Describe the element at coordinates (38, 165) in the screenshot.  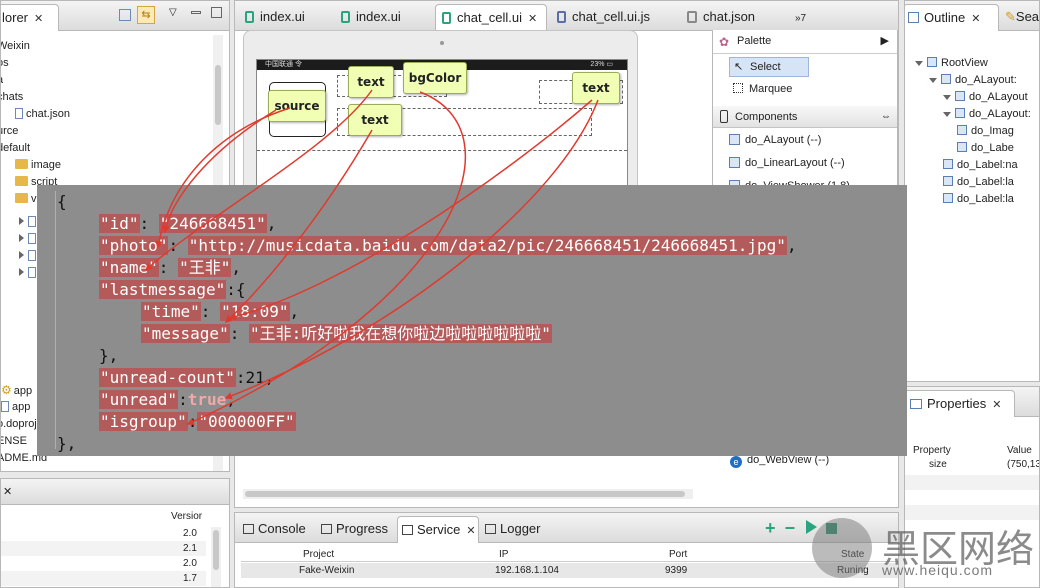
I see `explorer-item: image` at that location.